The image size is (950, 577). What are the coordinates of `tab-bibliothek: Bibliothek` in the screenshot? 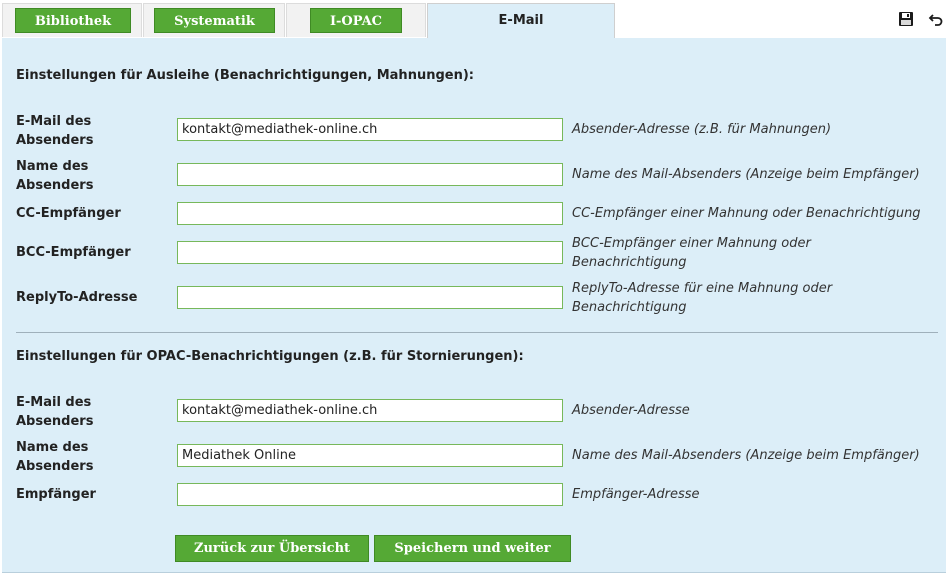 It's located at (73, 20).